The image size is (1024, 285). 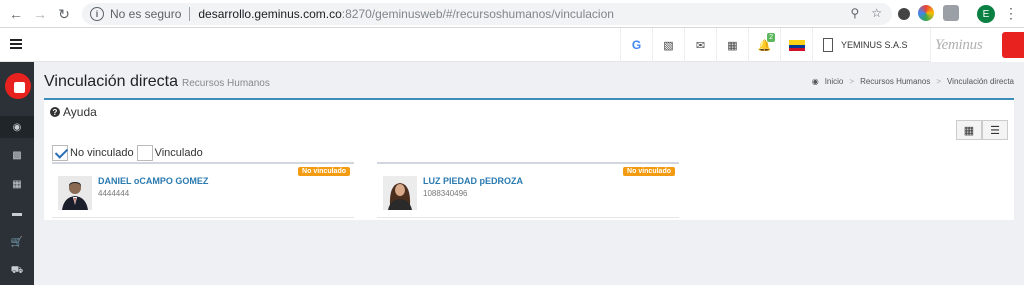 I want to click on view-toggle: ▦ ☰, so click(x=982, y=130).